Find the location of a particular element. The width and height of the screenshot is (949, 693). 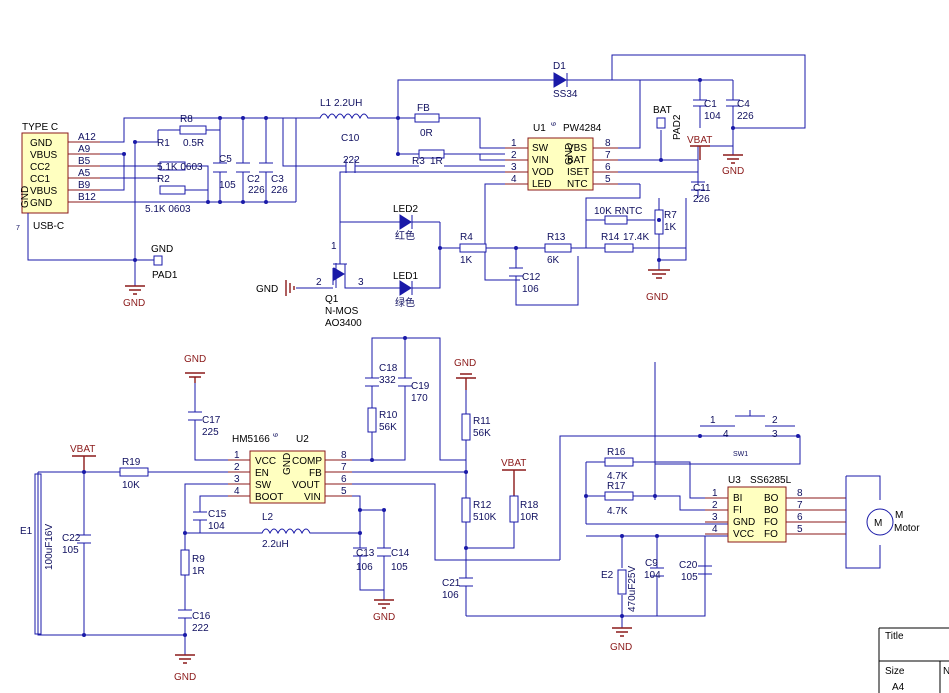

r17-value: 4.7K is located at coordinates (617, 511).